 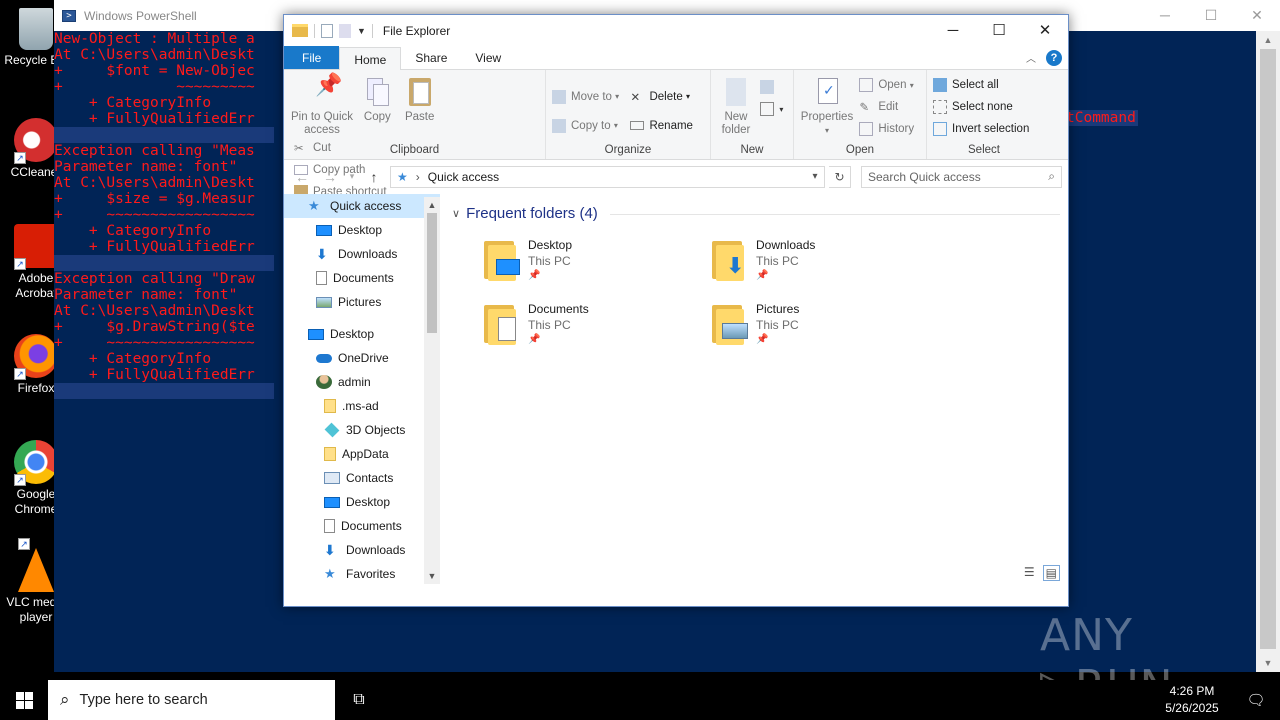 I want to click on folder-tile-desktop: Desktop This PC 📌, so click(x=592, y=265).